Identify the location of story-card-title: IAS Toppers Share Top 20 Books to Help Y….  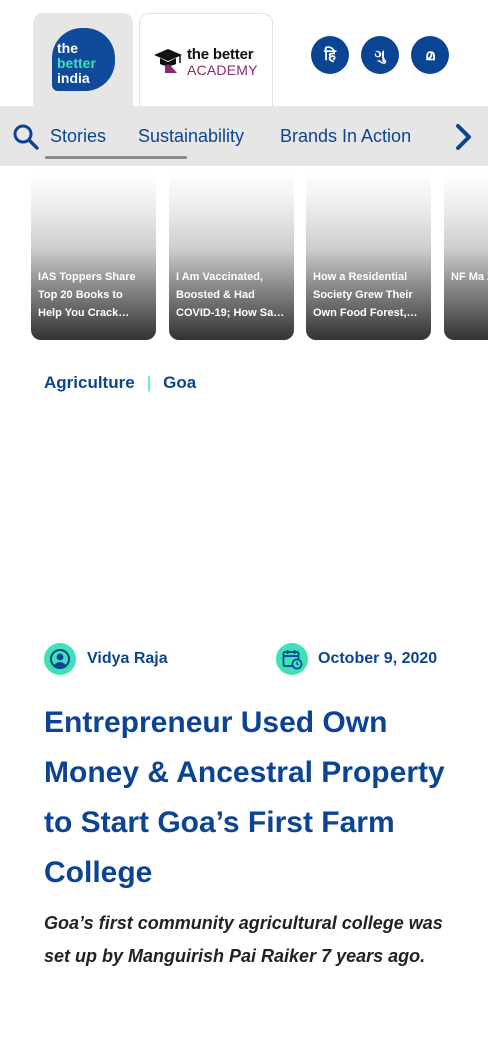
(87, 295).